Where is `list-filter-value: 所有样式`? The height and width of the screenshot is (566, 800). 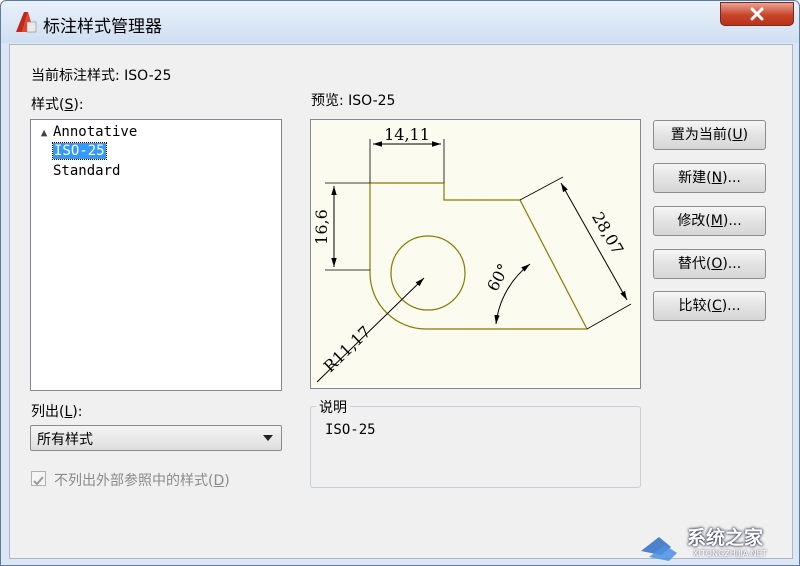
list-filter-value: 所有样式 is located at coordinates (65, 440).